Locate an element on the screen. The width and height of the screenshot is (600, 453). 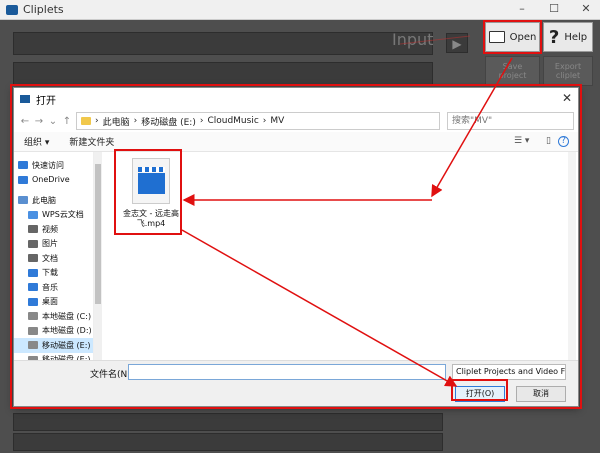
nav-item-label: 文档 is located at coordinates (50, 258).